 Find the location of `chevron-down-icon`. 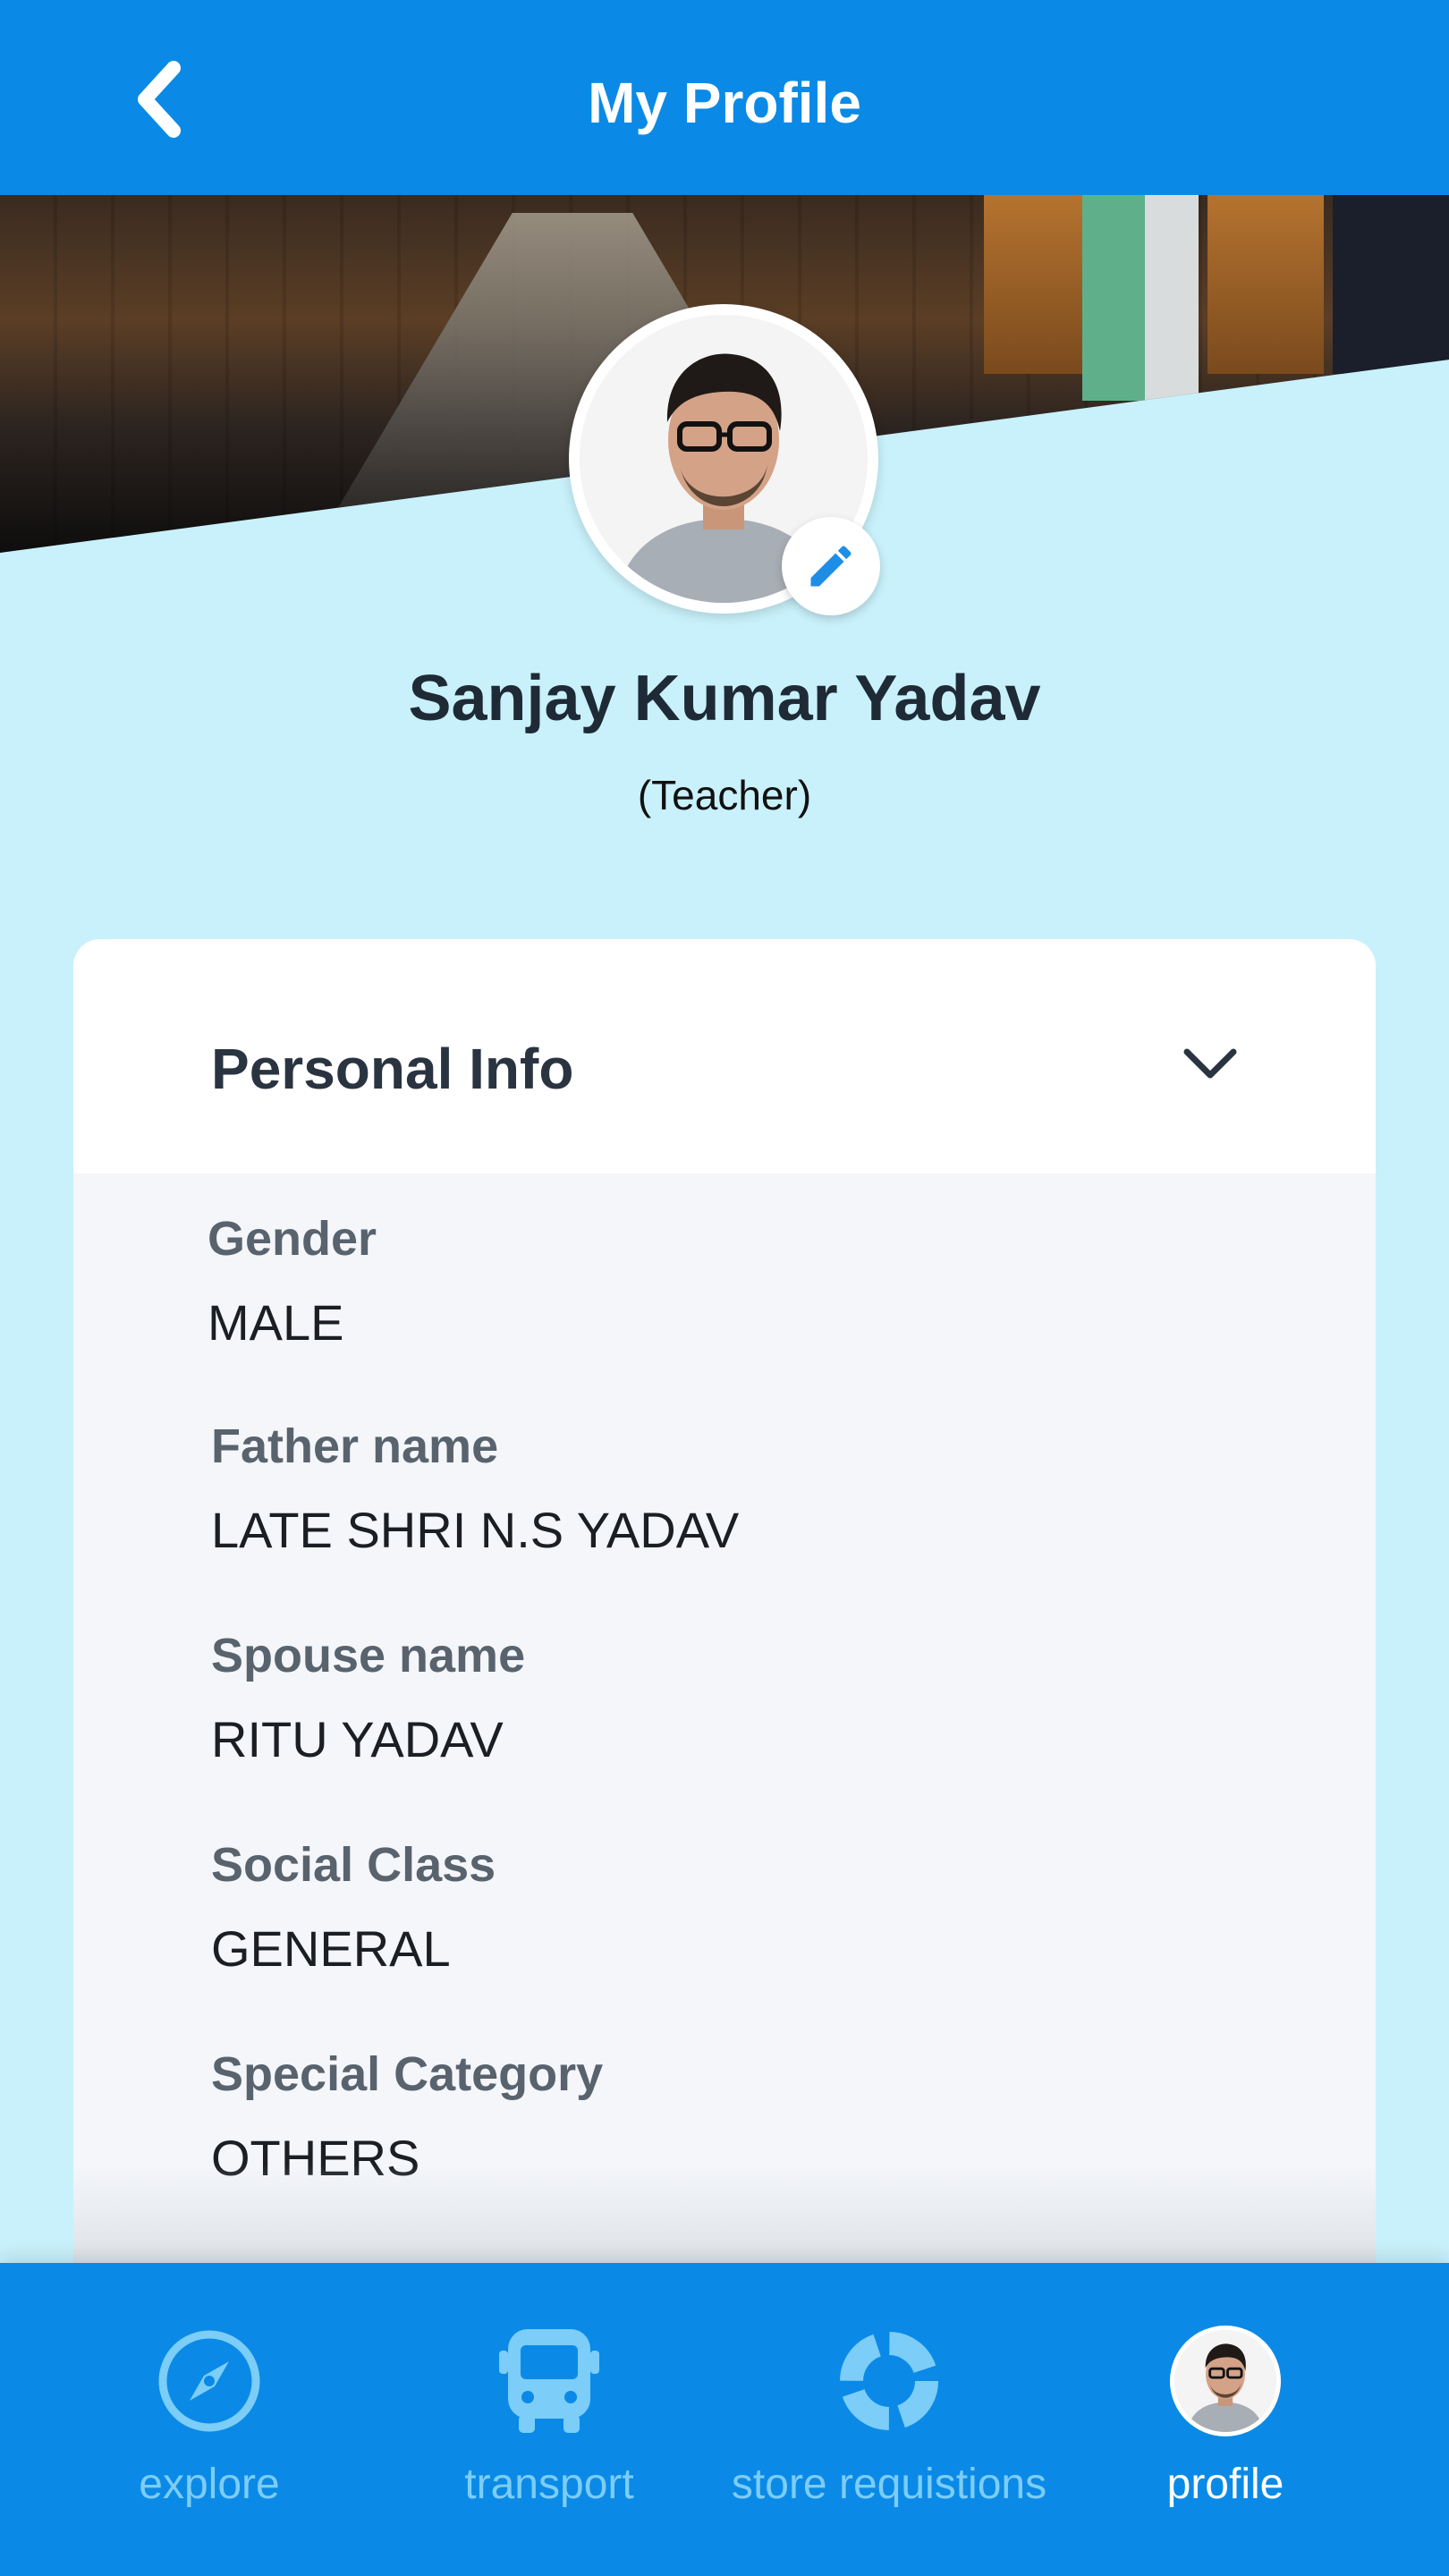

chevron-down-icon is located at coordinates (1210, 1063).